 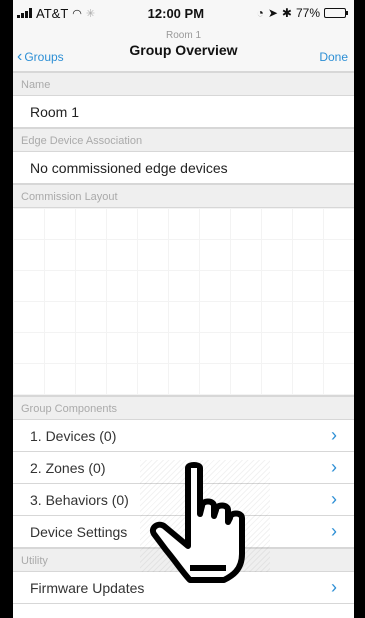 What do you see at coordinates (68, 467) in the screenshot?
I see `list-item-label: 2. Zones (0)` at bounding box center [68, 467].